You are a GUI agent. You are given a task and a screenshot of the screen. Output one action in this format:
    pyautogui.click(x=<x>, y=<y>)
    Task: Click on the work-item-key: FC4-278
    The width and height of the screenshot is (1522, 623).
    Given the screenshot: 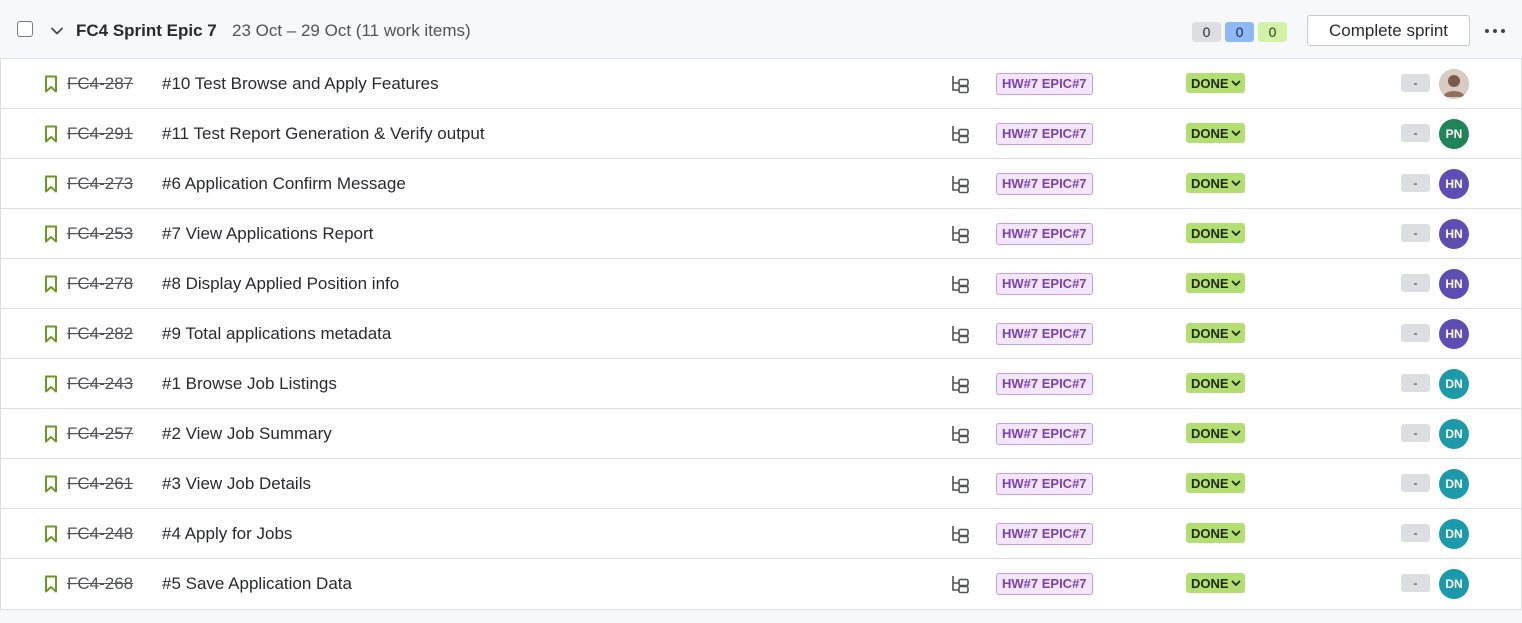 What is the action you would take?
    pyautogui.click(x=100, y=284)
    